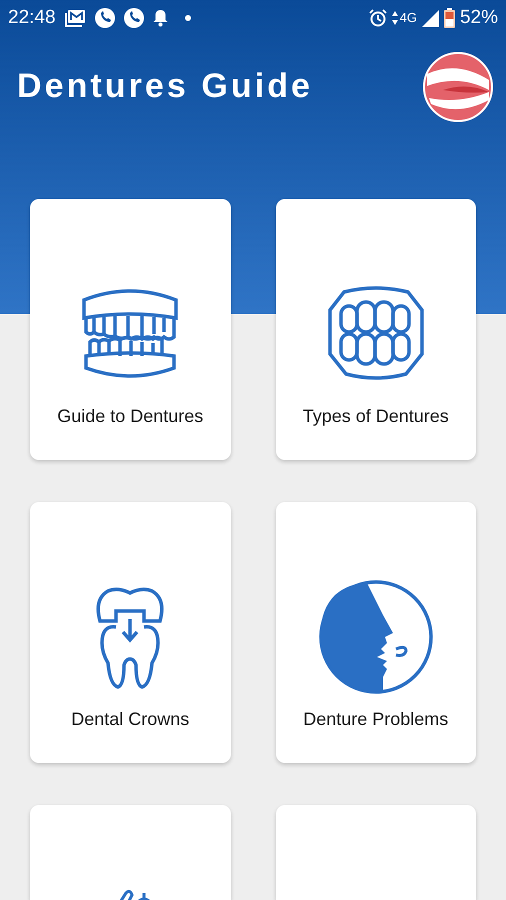 The width and height of the screenshot is (506, 900). I want to click on card-title: Types of Dentures, so click(375, 416).